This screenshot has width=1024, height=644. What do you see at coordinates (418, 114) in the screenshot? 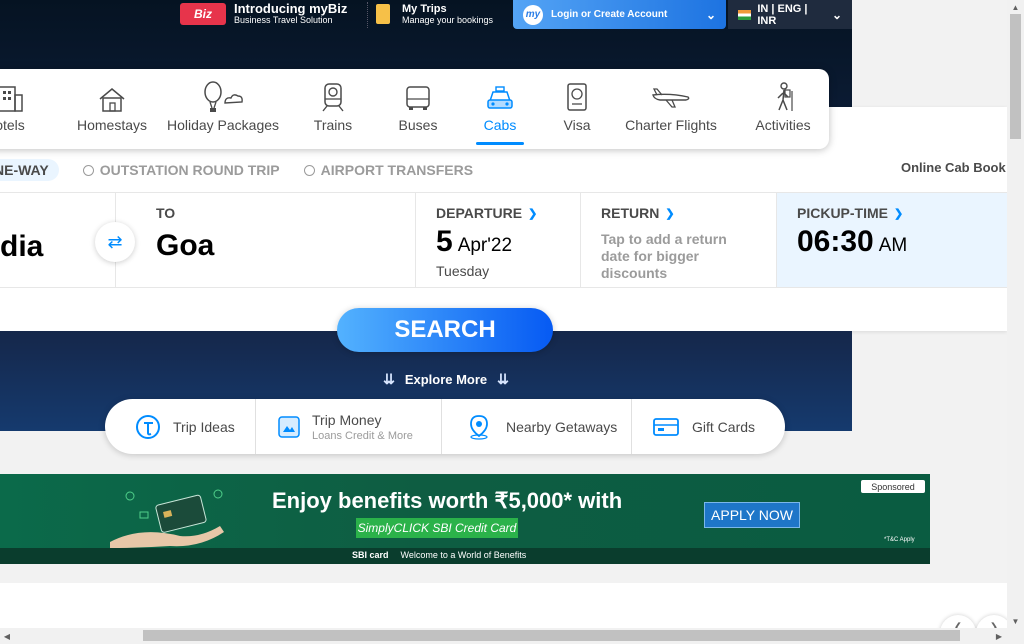
I see `nav-item-buses: Buses` at bounding box center [418, 114].